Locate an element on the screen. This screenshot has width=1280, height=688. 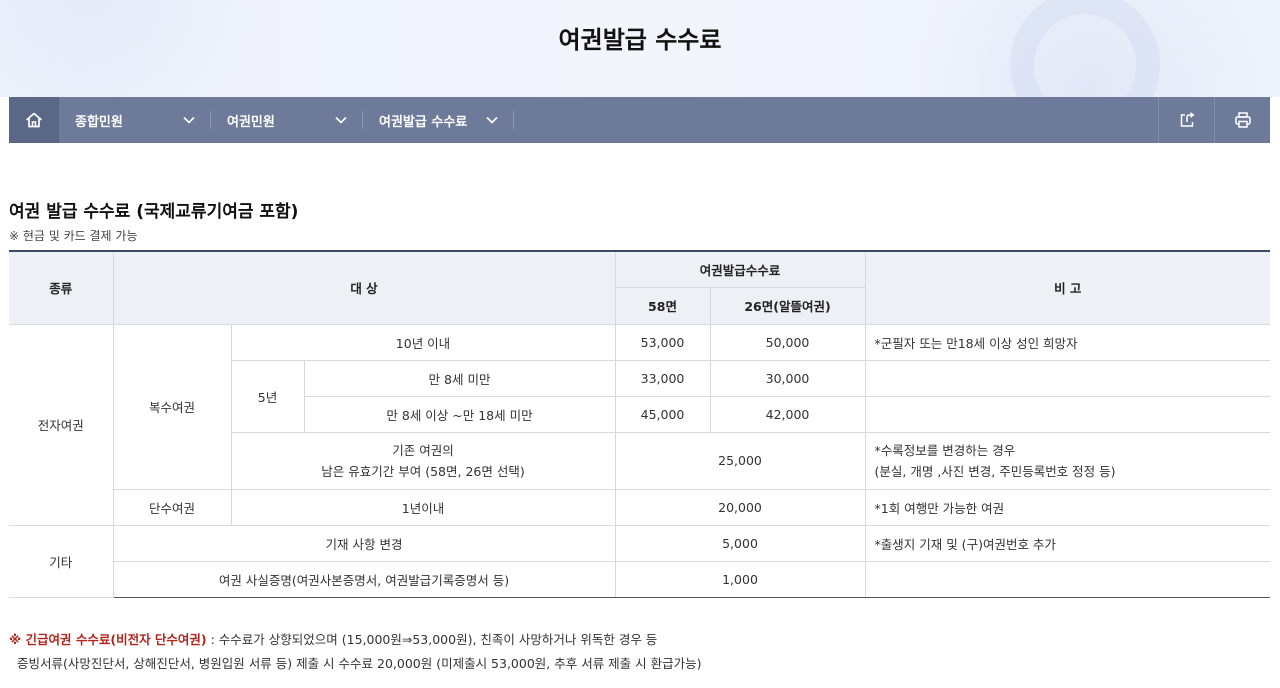
home-button is located at coordinates (34, 120).